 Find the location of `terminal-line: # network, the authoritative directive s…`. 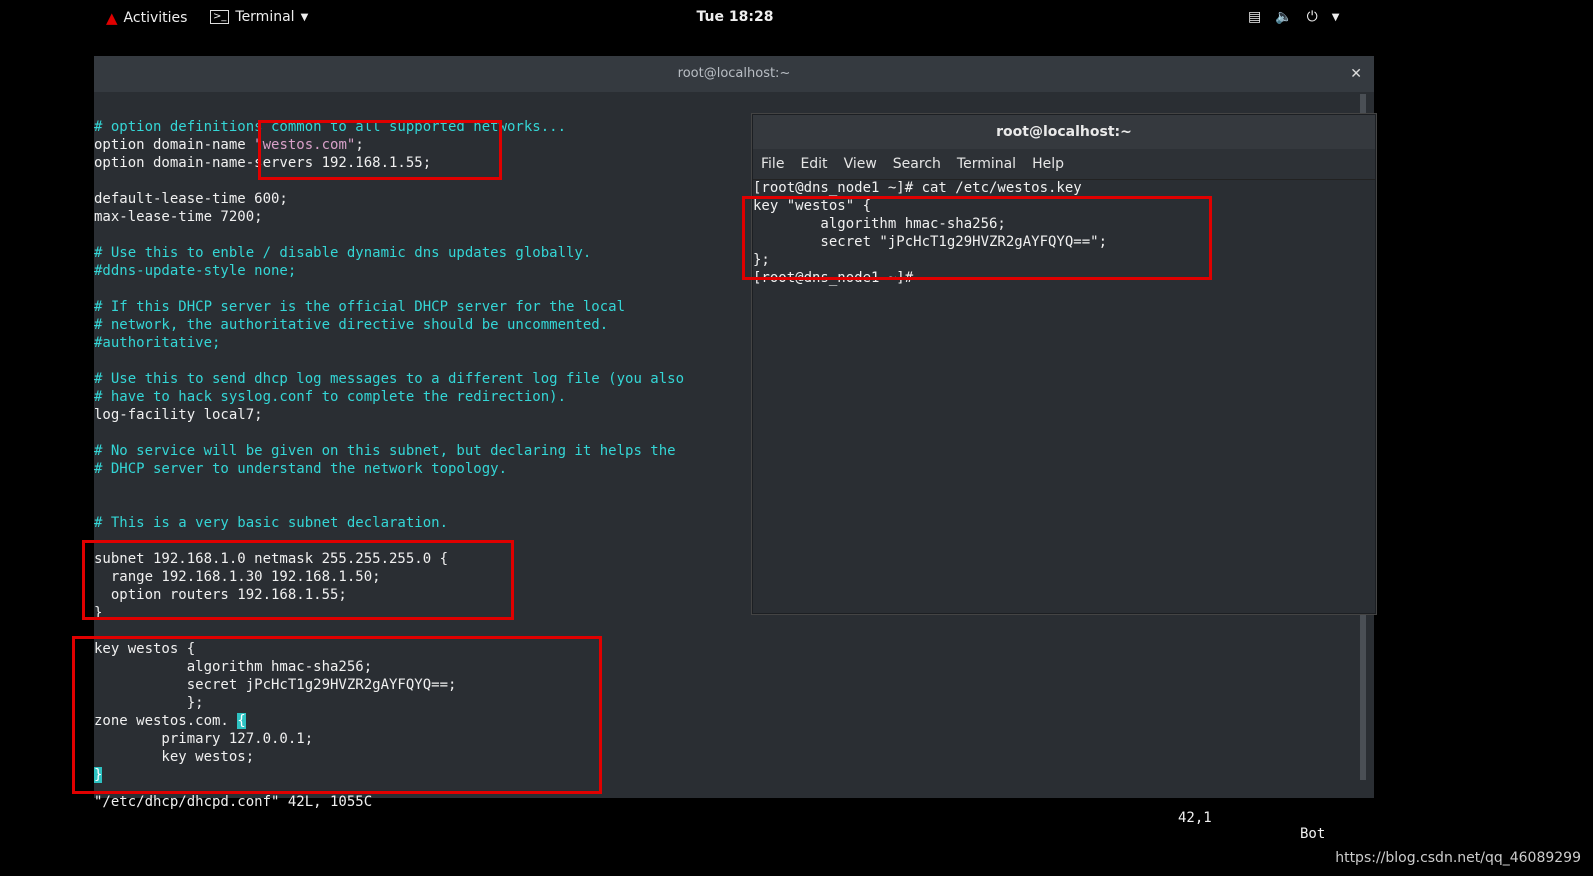

terminal-line: # network, the authoritative directive s… is located at coordinates (351, 325).